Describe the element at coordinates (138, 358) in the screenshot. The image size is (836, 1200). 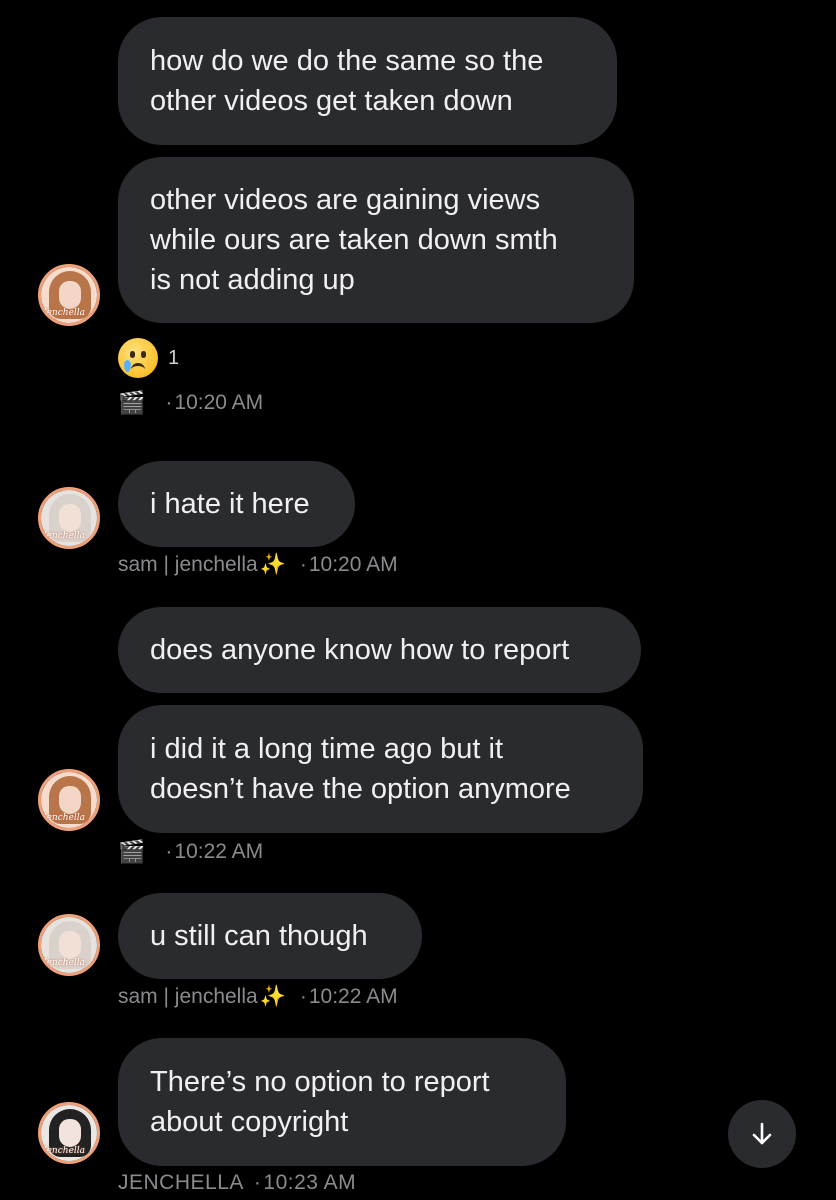
I see `crying-face-emoji` at that location.